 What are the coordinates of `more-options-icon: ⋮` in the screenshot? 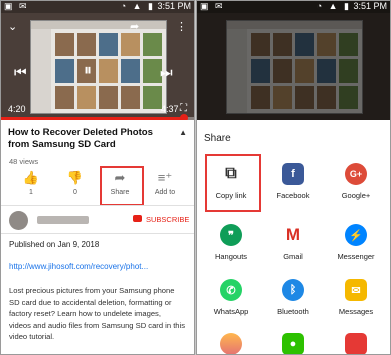 It's located at (181, 26).